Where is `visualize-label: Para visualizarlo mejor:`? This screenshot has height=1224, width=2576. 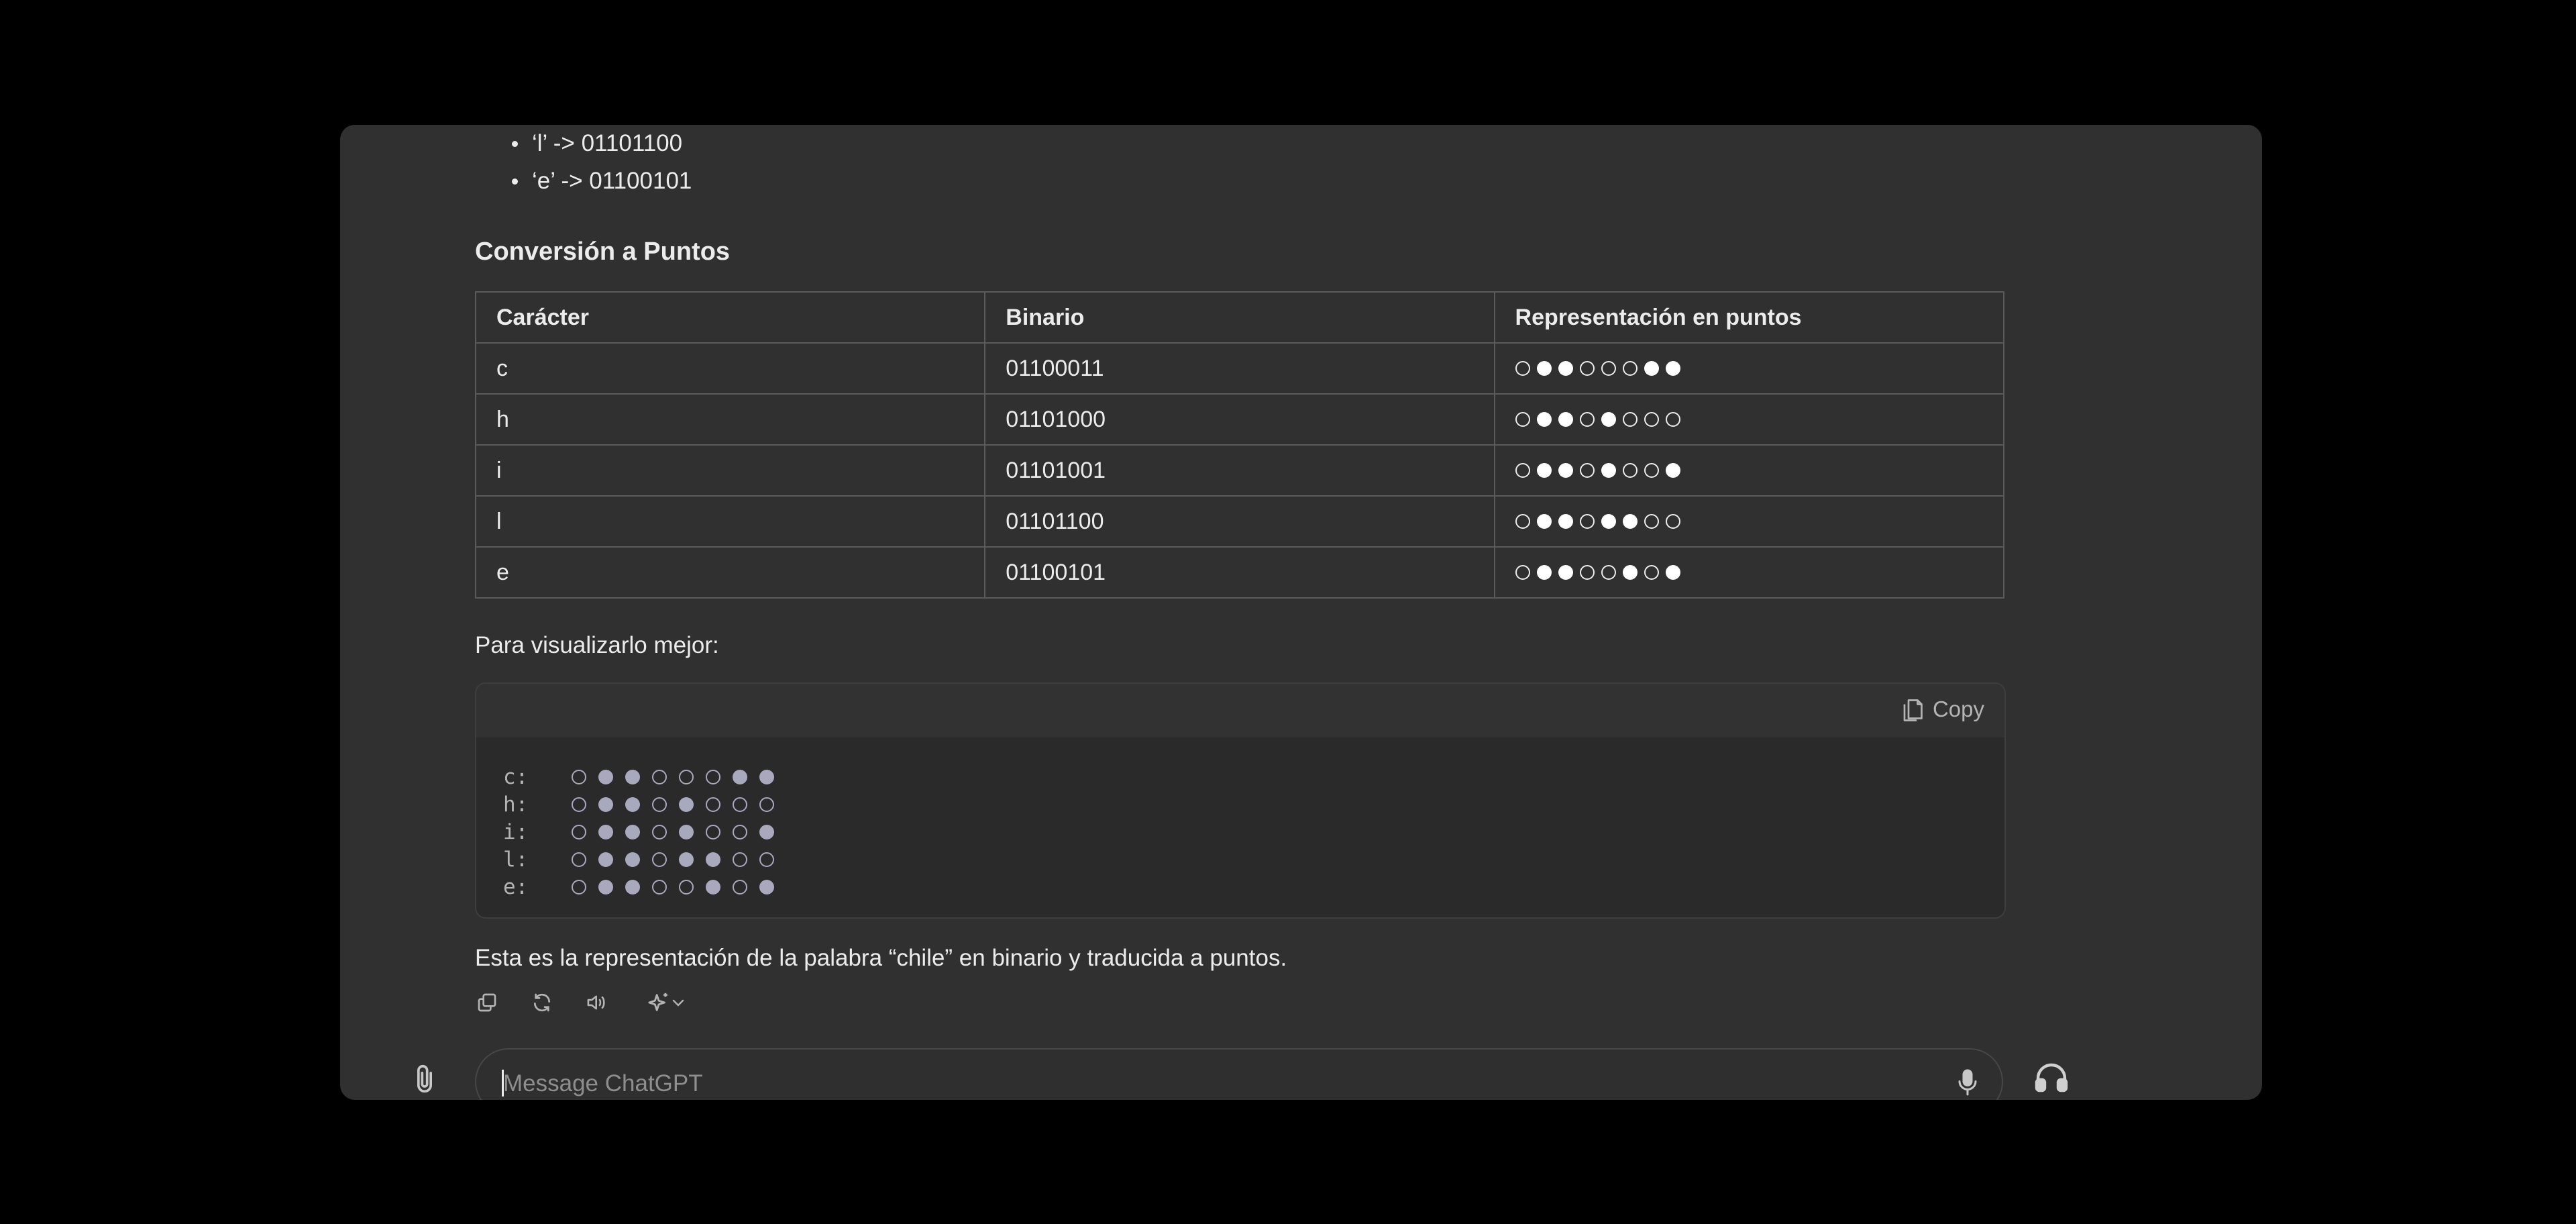 visualize-label: Para visualizarlo mejor: is located at coordinates (597, 645).